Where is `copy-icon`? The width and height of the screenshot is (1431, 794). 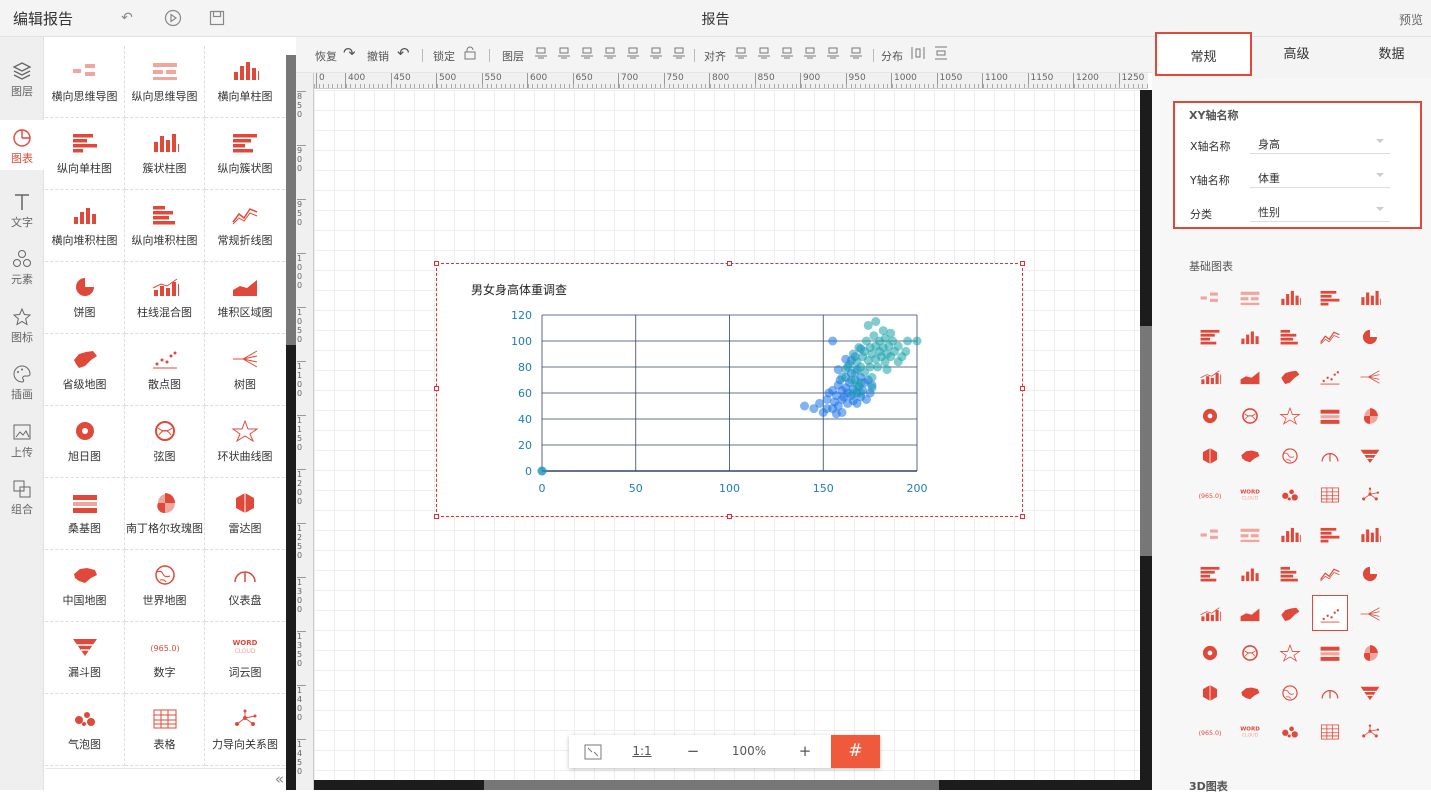 copy-icon is located at coordinates (679, 54).